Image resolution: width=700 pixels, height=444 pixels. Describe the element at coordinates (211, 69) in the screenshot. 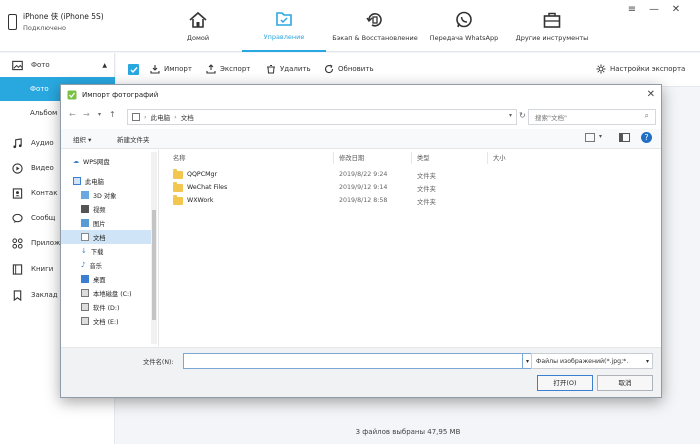

I see `export-icon` at that location.